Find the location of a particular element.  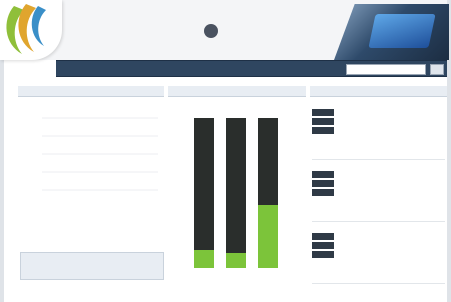

search-icon is located at coordinates (437, 69).